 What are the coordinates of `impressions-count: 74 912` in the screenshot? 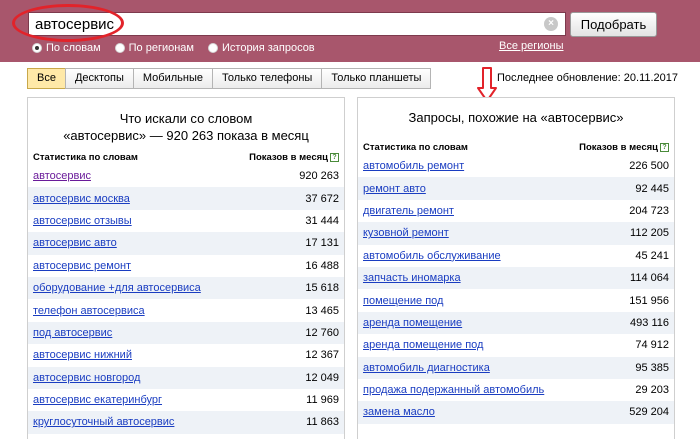 It's located at (652, 345).